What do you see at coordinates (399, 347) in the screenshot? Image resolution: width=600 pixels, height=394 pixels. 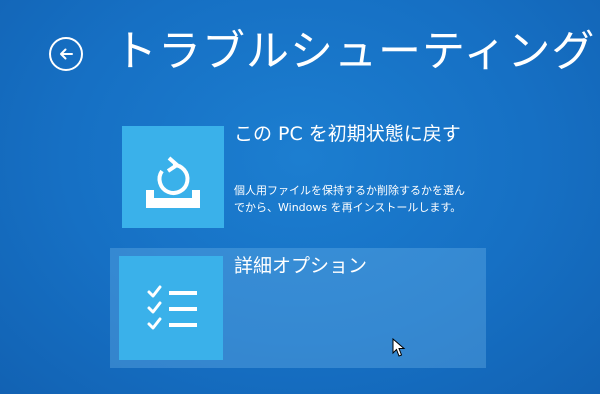 I see `mouse-pointer-icon` at bounding box center [399, 347].